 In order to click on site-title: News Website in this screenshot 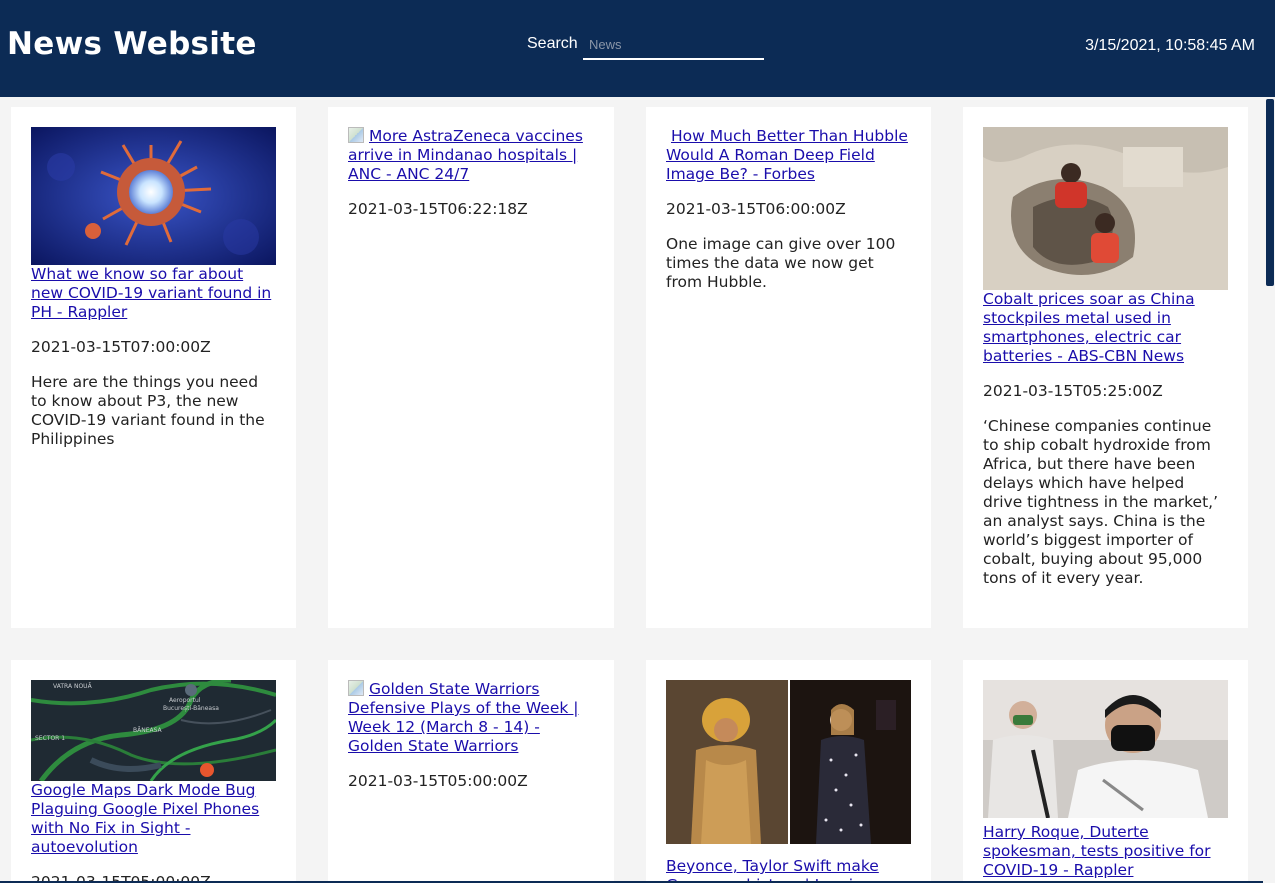, I will do `click(132, 44)`.